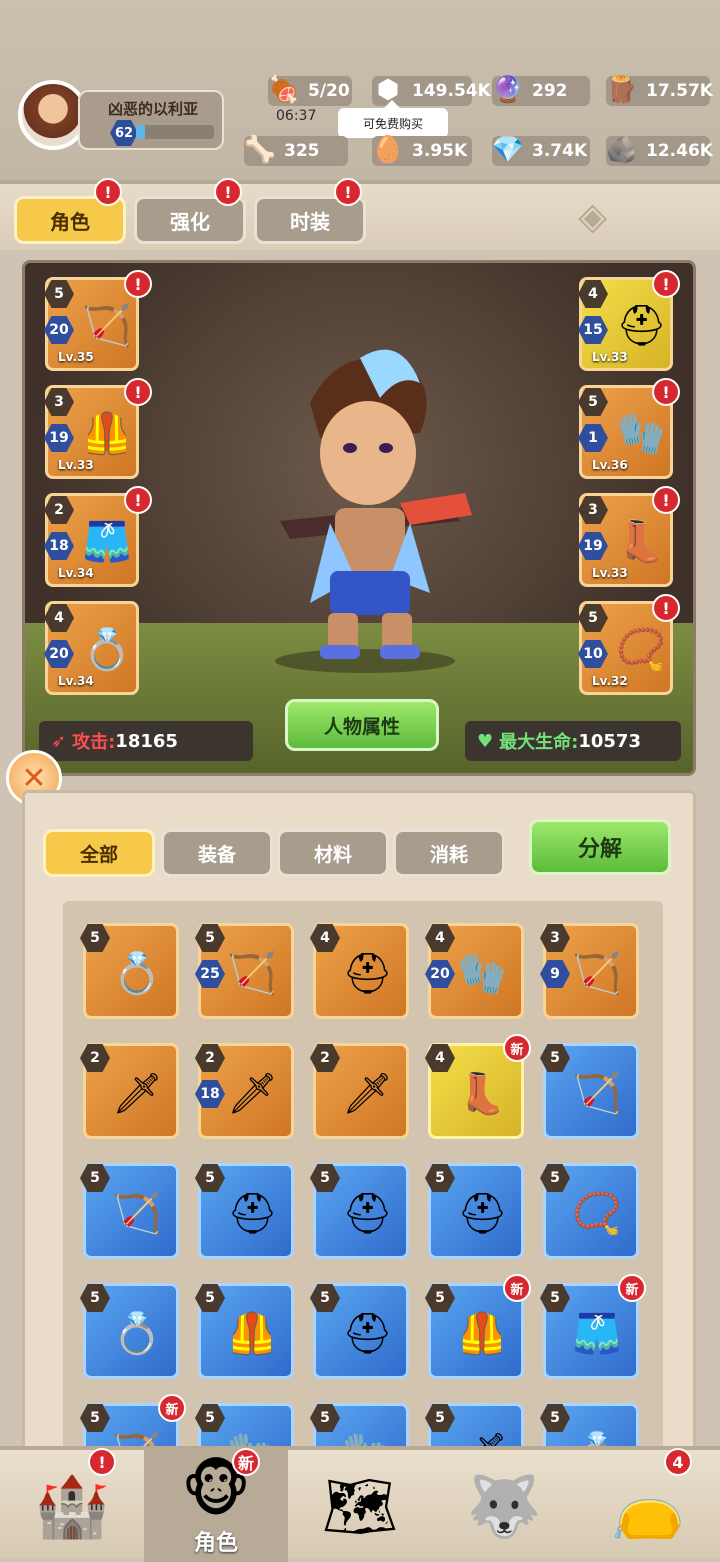  Describe the element at coordinates (59, 654) in the screenshot. I see `enhance-level-badge: 20` at that location.